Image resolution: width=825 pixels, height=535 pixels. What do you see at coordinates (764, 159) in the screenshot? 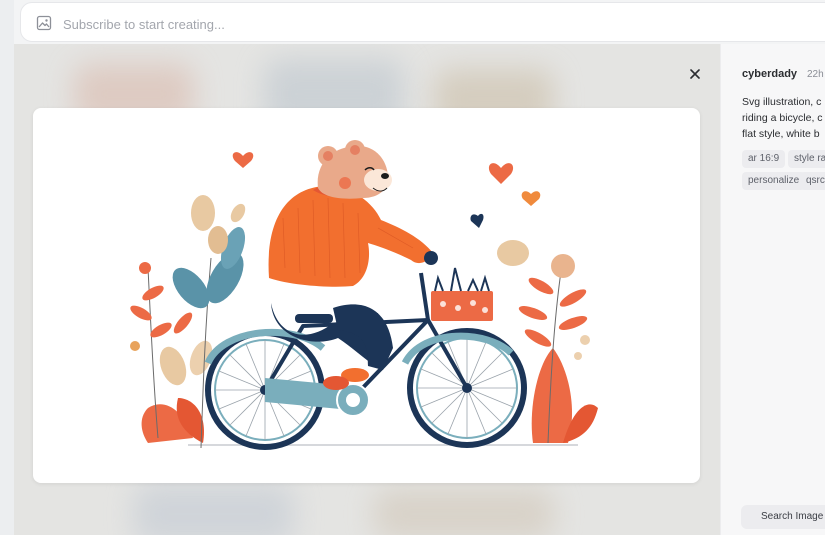
I see `param-chip: ar 16:9` at bounding box center [764, 159].